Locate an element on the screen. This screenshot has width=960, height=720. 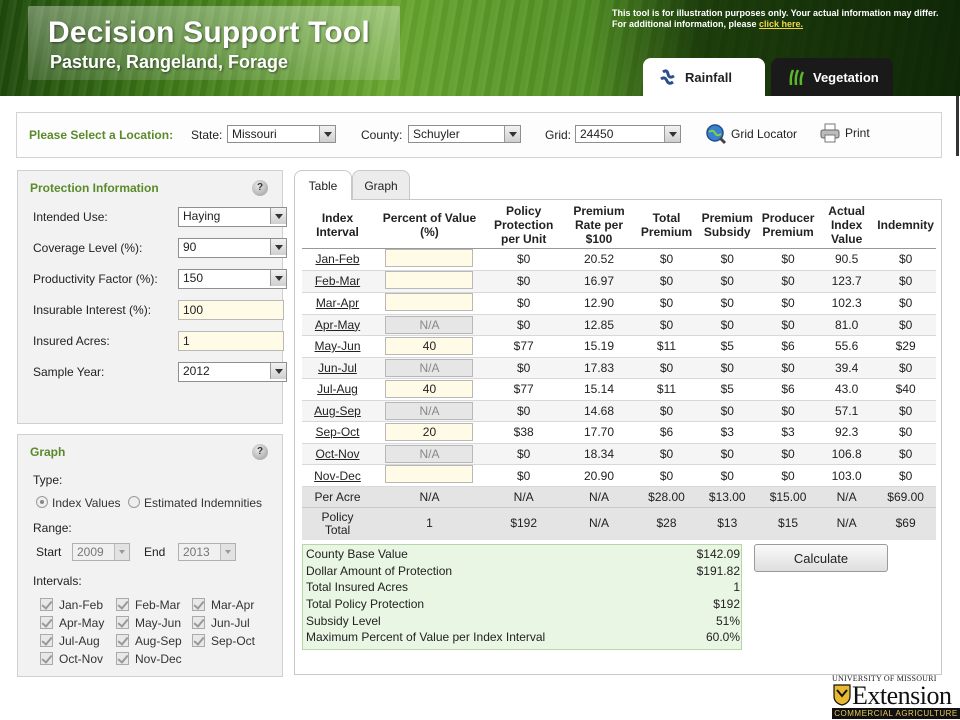
interval-checkbox-feb-mar is located at coordinates (122, 604).